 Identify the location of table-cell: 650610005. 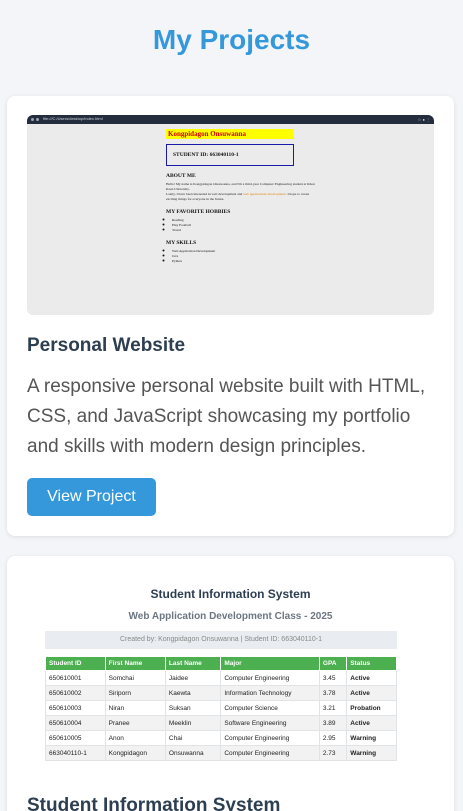
(75, 738).